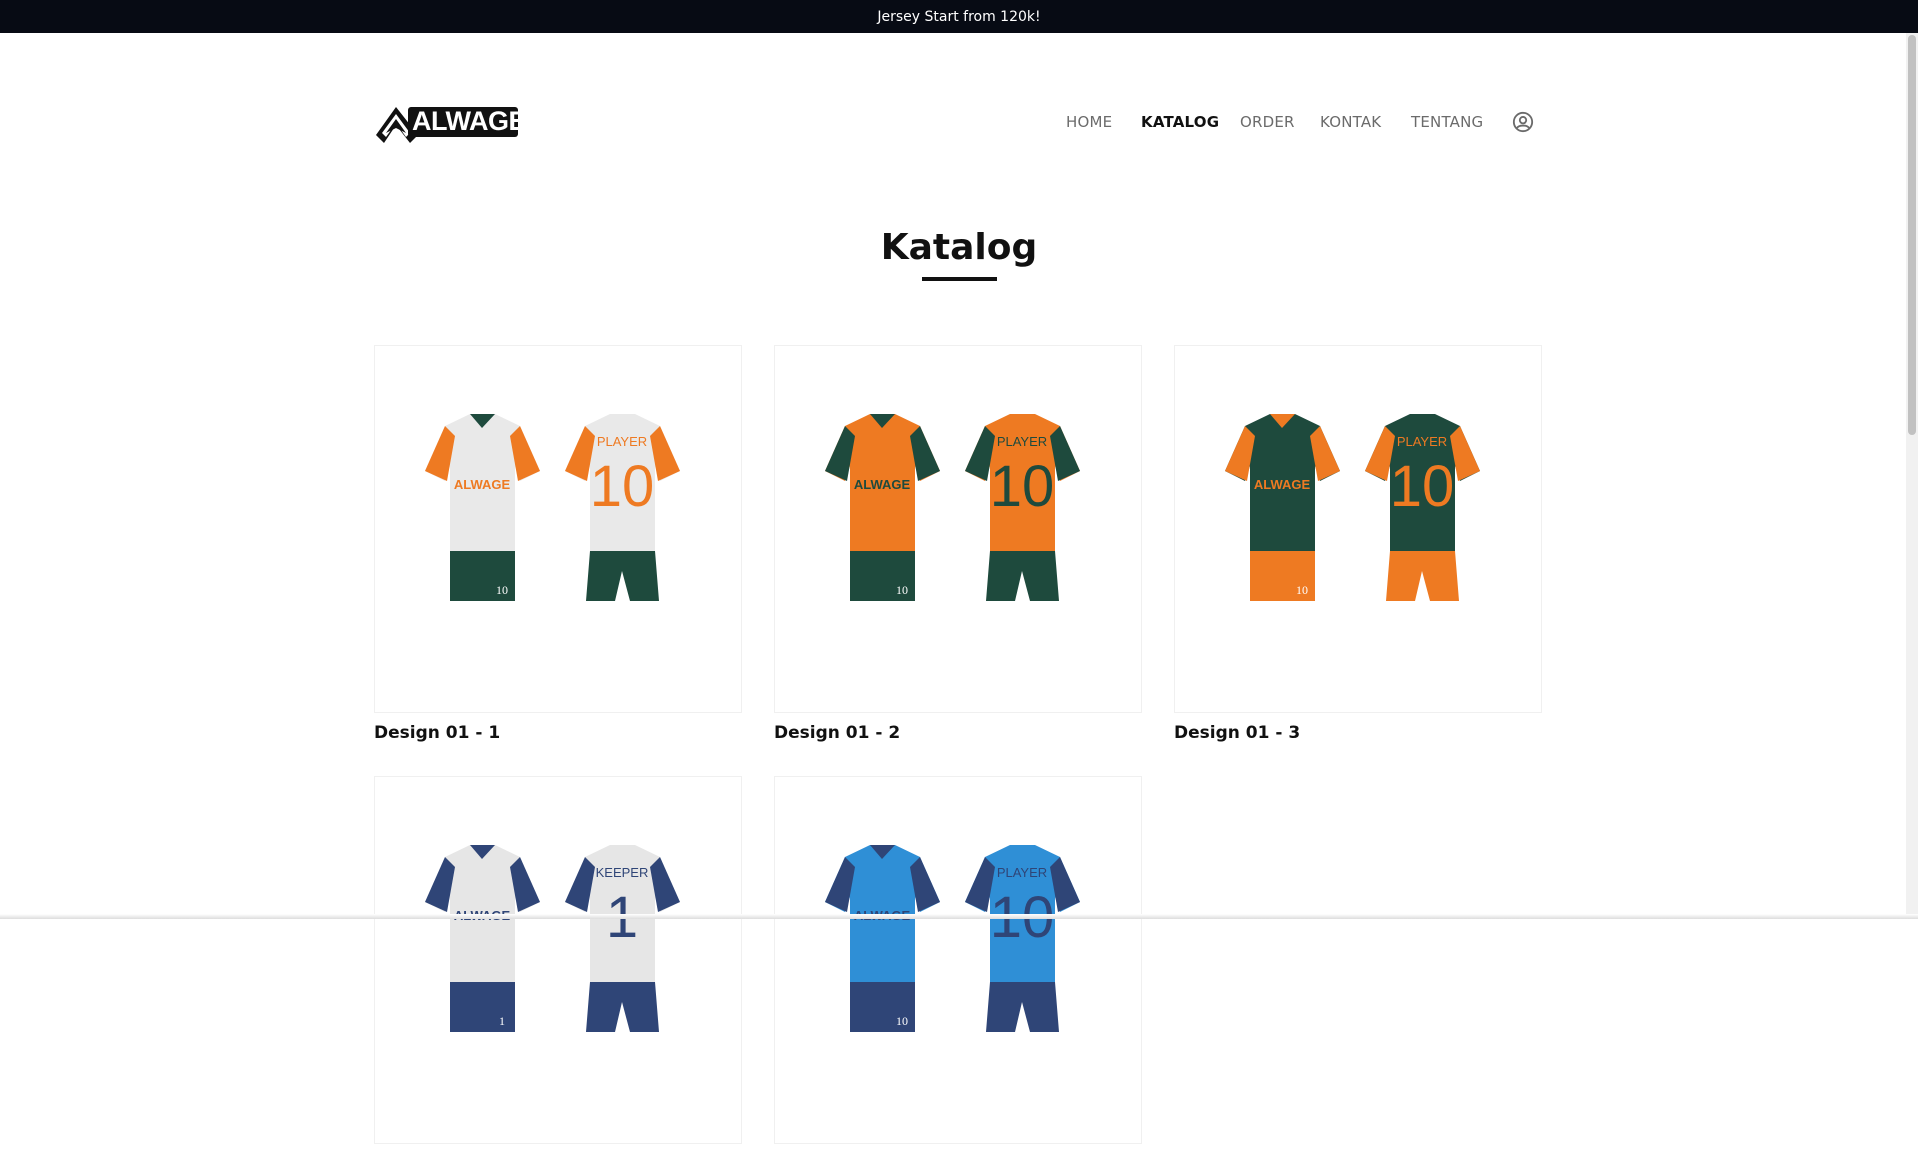 This screenshot has height=1154, width=1918. I want to click on announcement-text: Jersey Start from 120k!, so click(959, 16).